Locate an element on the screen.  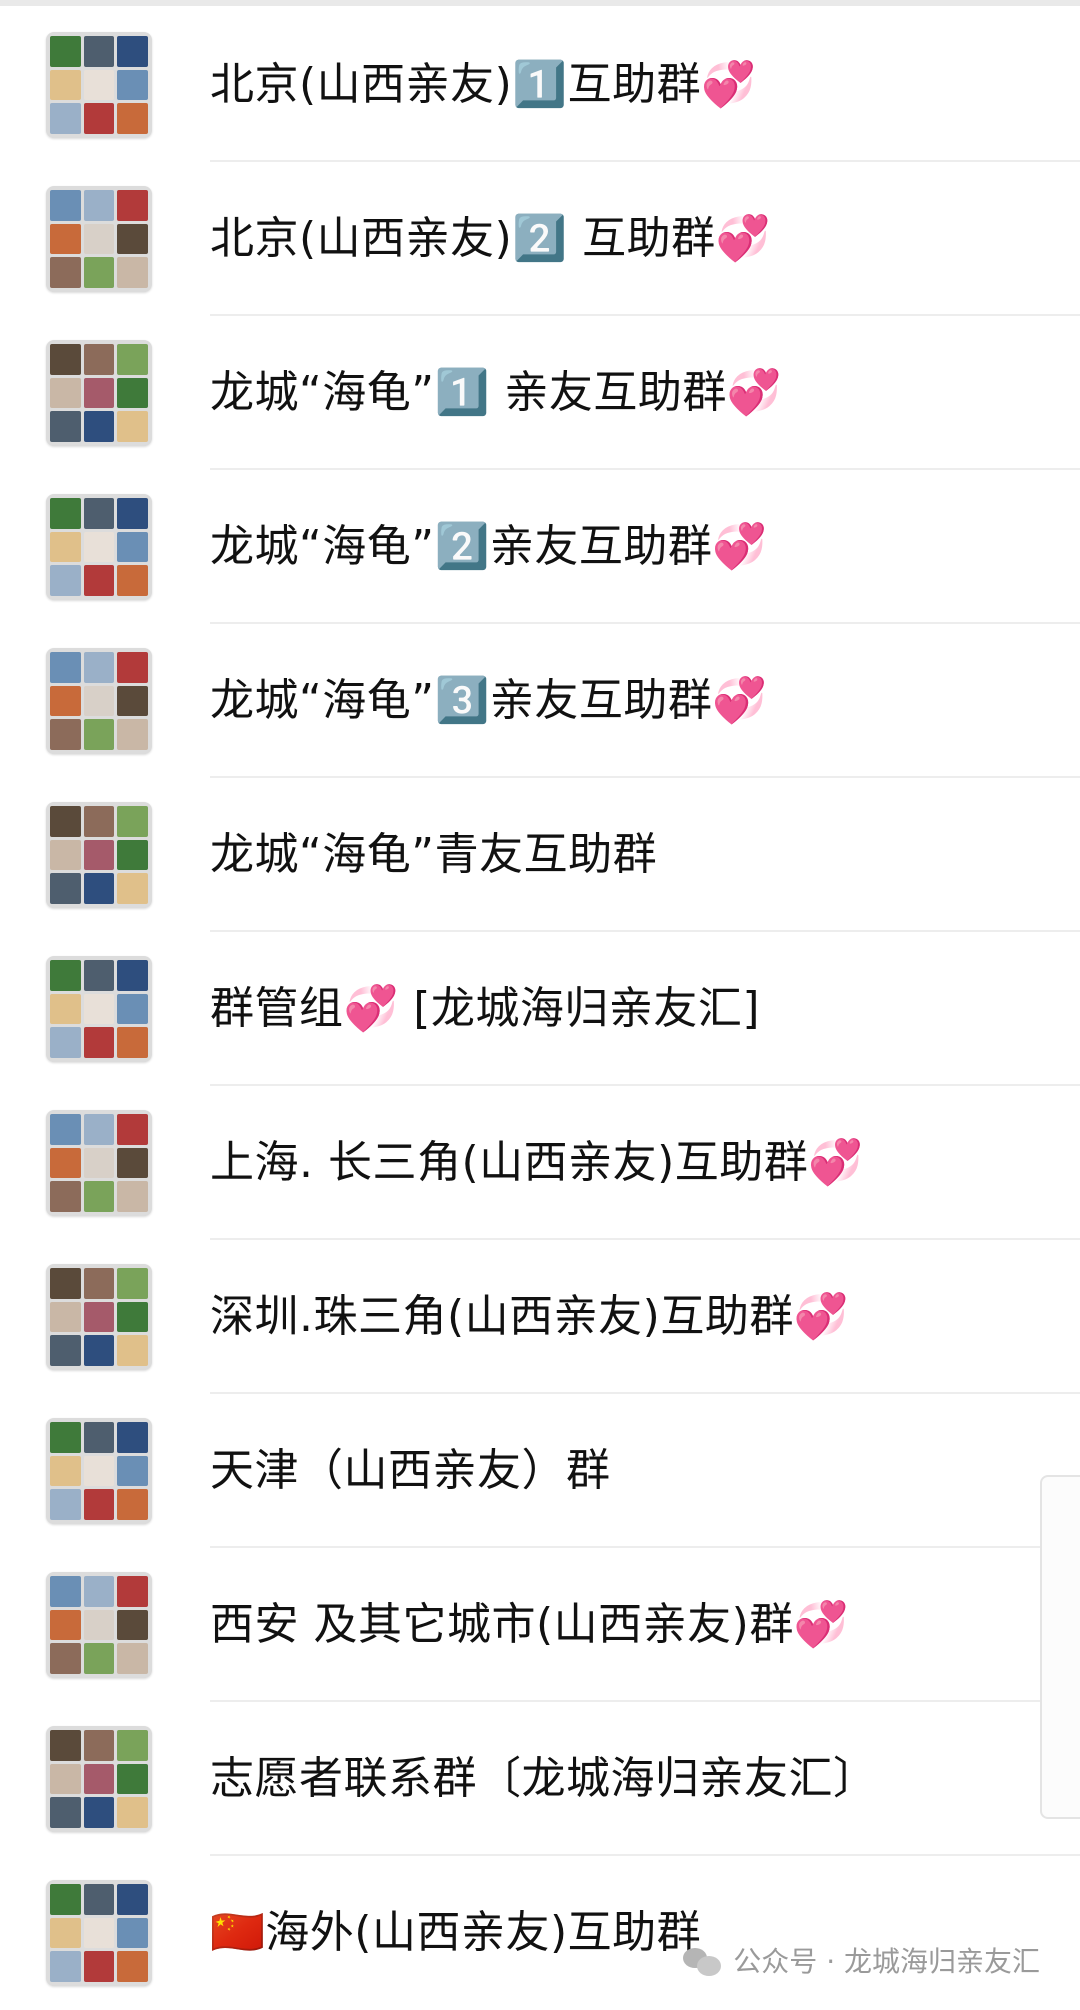
group-row: 天津（山西亲友）群 is located at coordinates (540, 1471).